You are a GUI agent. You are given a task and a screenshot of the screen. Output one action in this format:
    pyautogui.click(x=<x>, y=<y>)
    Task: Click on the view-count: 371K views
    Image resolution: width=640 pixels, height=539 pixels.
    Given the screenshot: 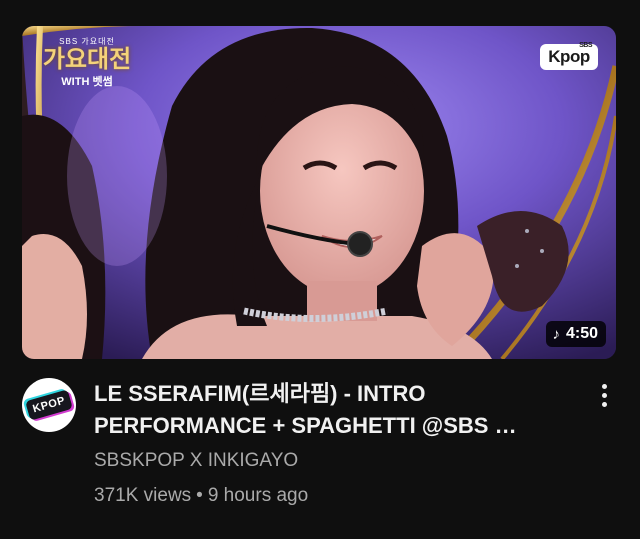 What is the action you would take?
    pyautogui.click(x=143, y=495)
    